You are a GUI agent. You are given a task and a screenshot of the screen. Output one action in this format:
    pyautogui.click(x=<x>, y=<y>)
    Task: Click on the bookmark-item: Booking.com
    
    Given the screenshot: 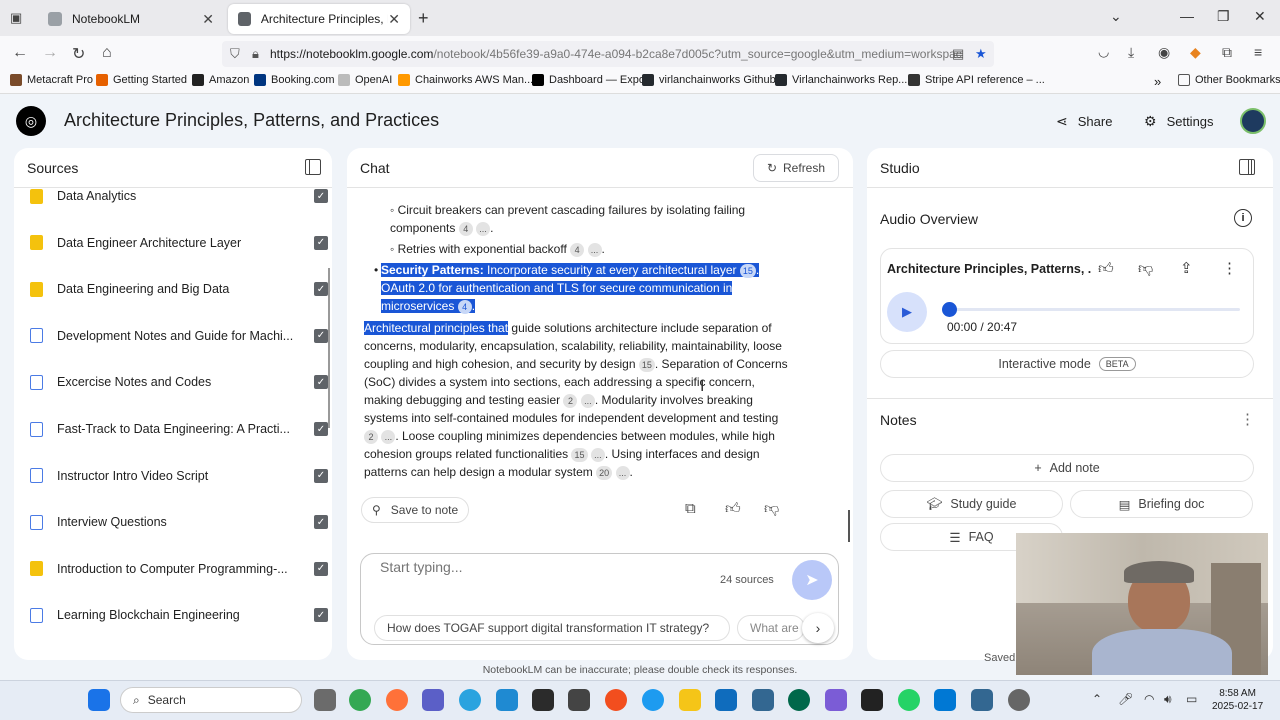 What is the action you would take?
    pyautogui.click(x=294, y=80)
    